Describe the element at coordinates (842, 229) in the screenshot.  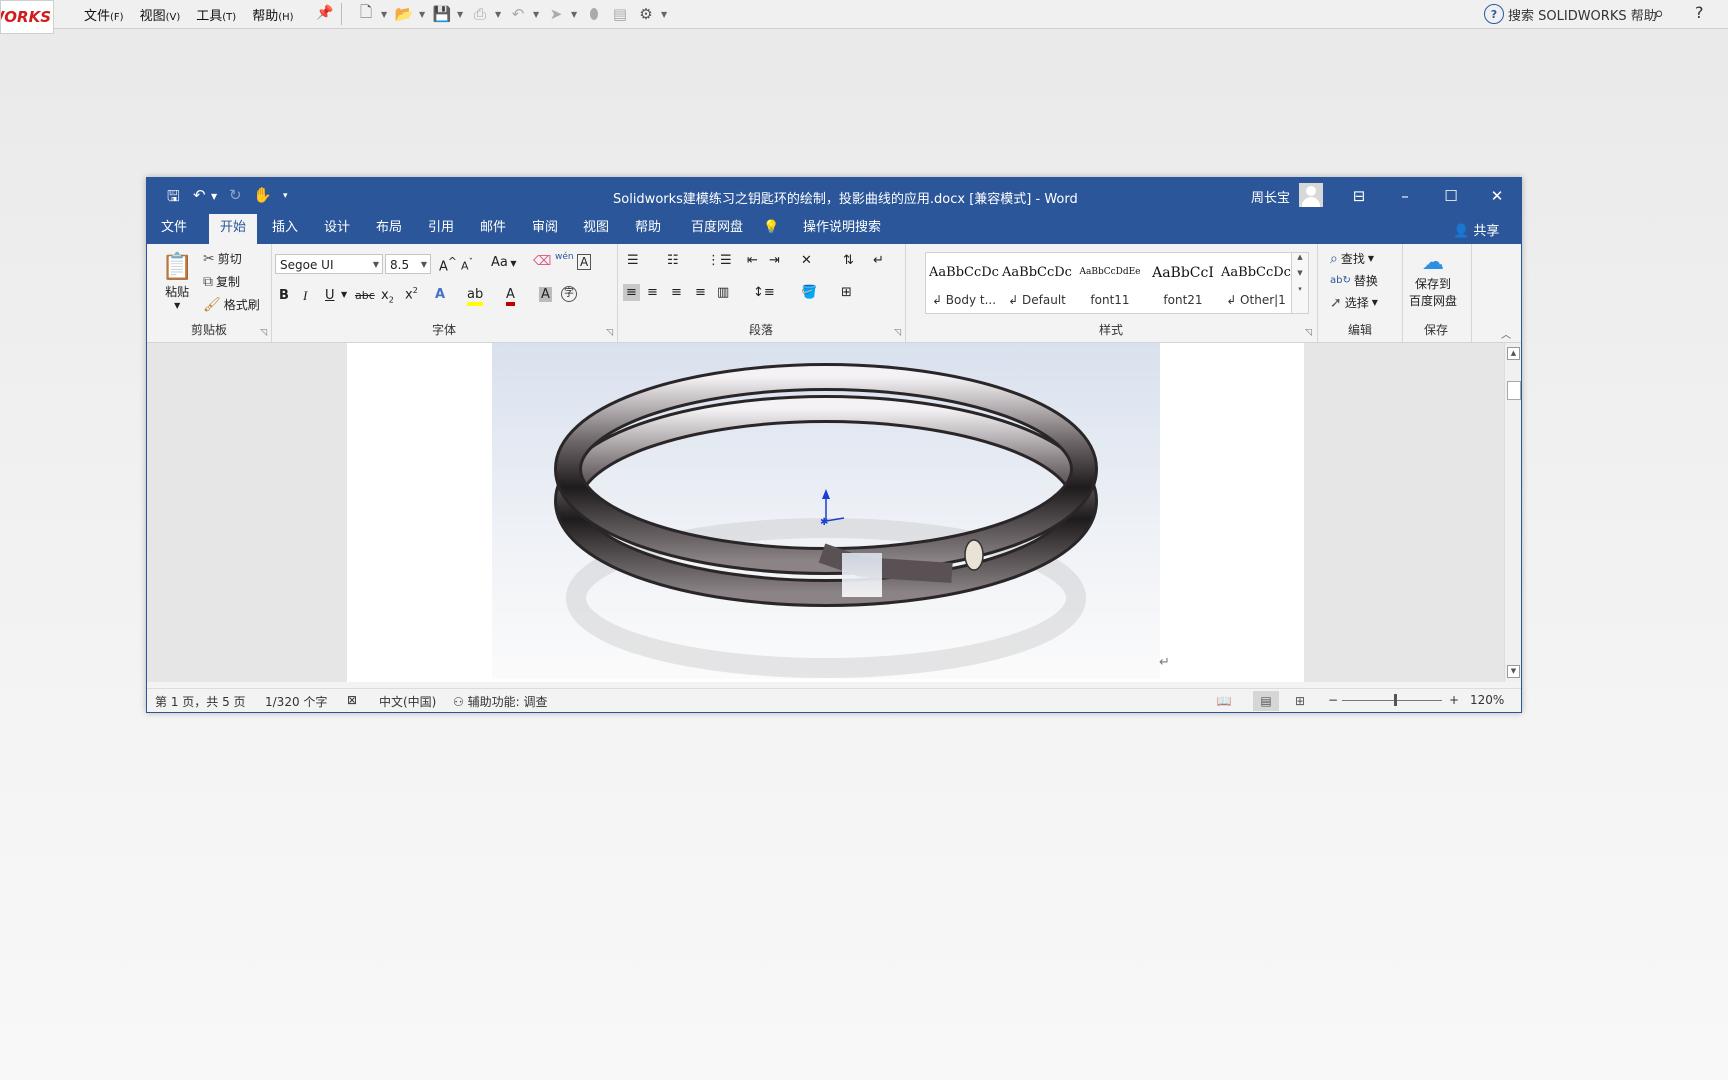
I see `tell-me-search: 操作说明搜索` at that location.